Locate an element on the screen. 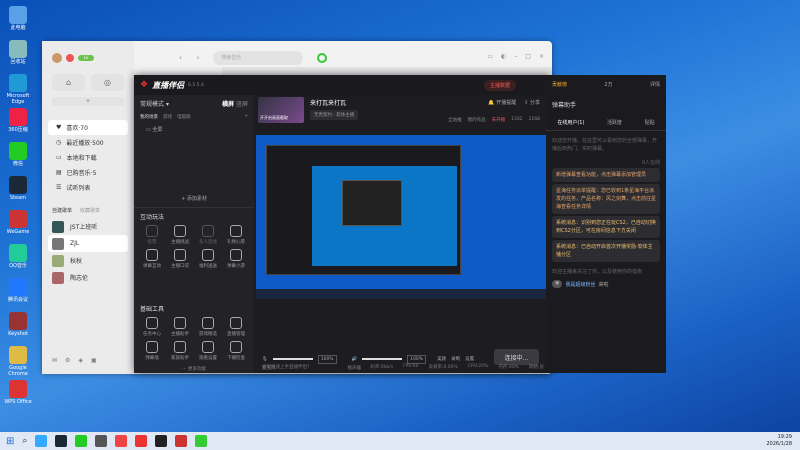  music-nav-item: ☰ 试听列表 is located at coordinates (88, 187).